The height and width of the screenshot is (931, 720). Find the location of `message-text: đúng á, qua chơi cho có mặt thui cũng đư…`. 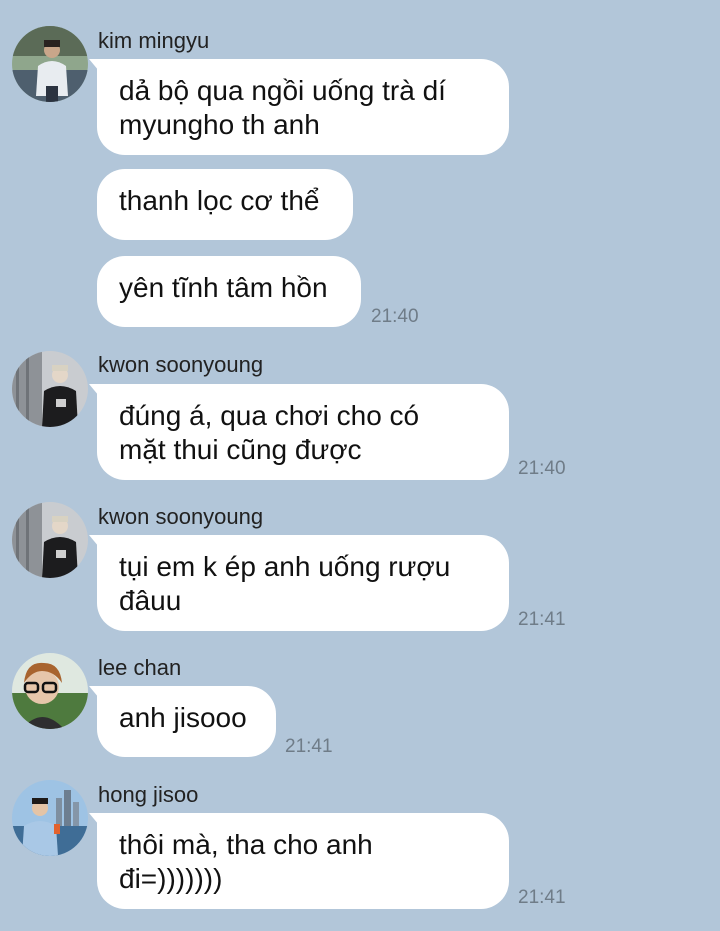

message-text: đúng á, qua chơi cho có mặt thui cũng đư… is located at coordinates (269, 432).